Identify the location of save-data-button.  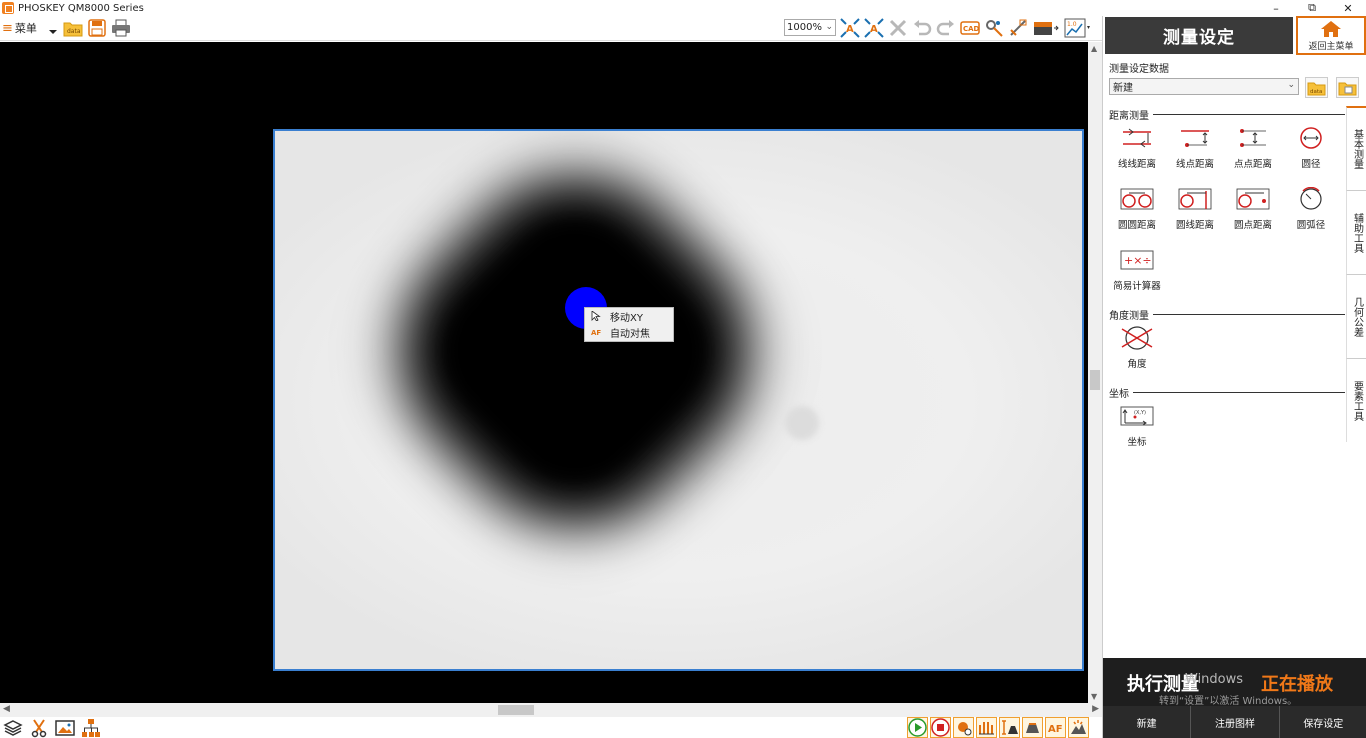
(1347, 87).